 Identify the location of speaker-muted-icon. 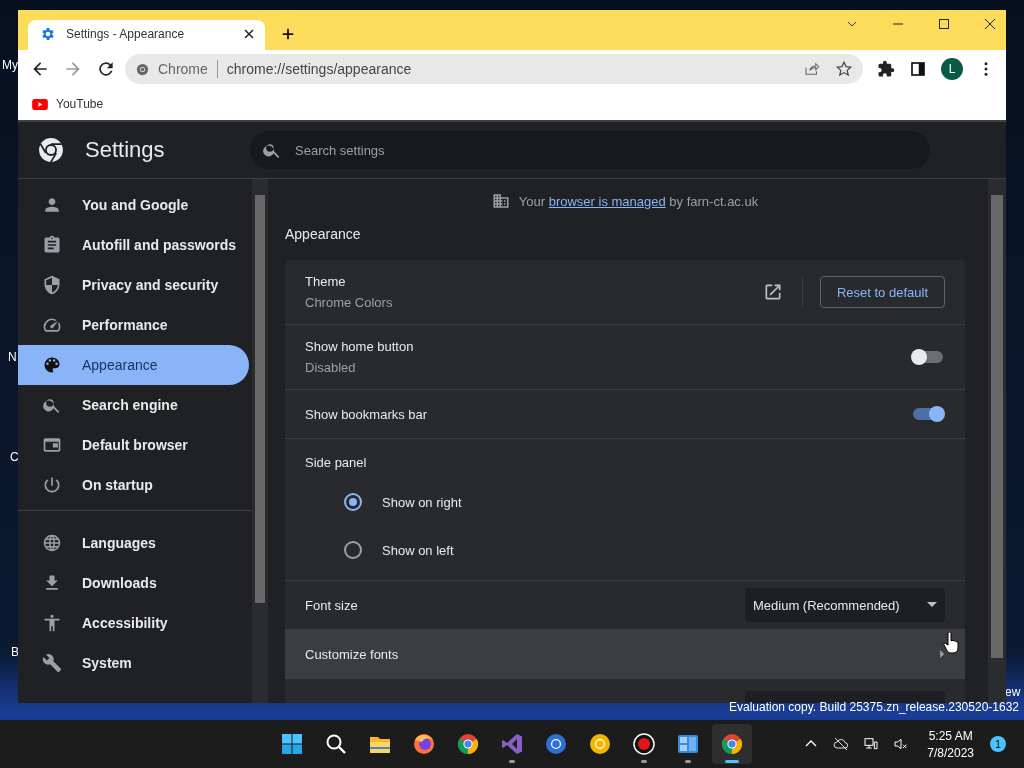
(901, 744).